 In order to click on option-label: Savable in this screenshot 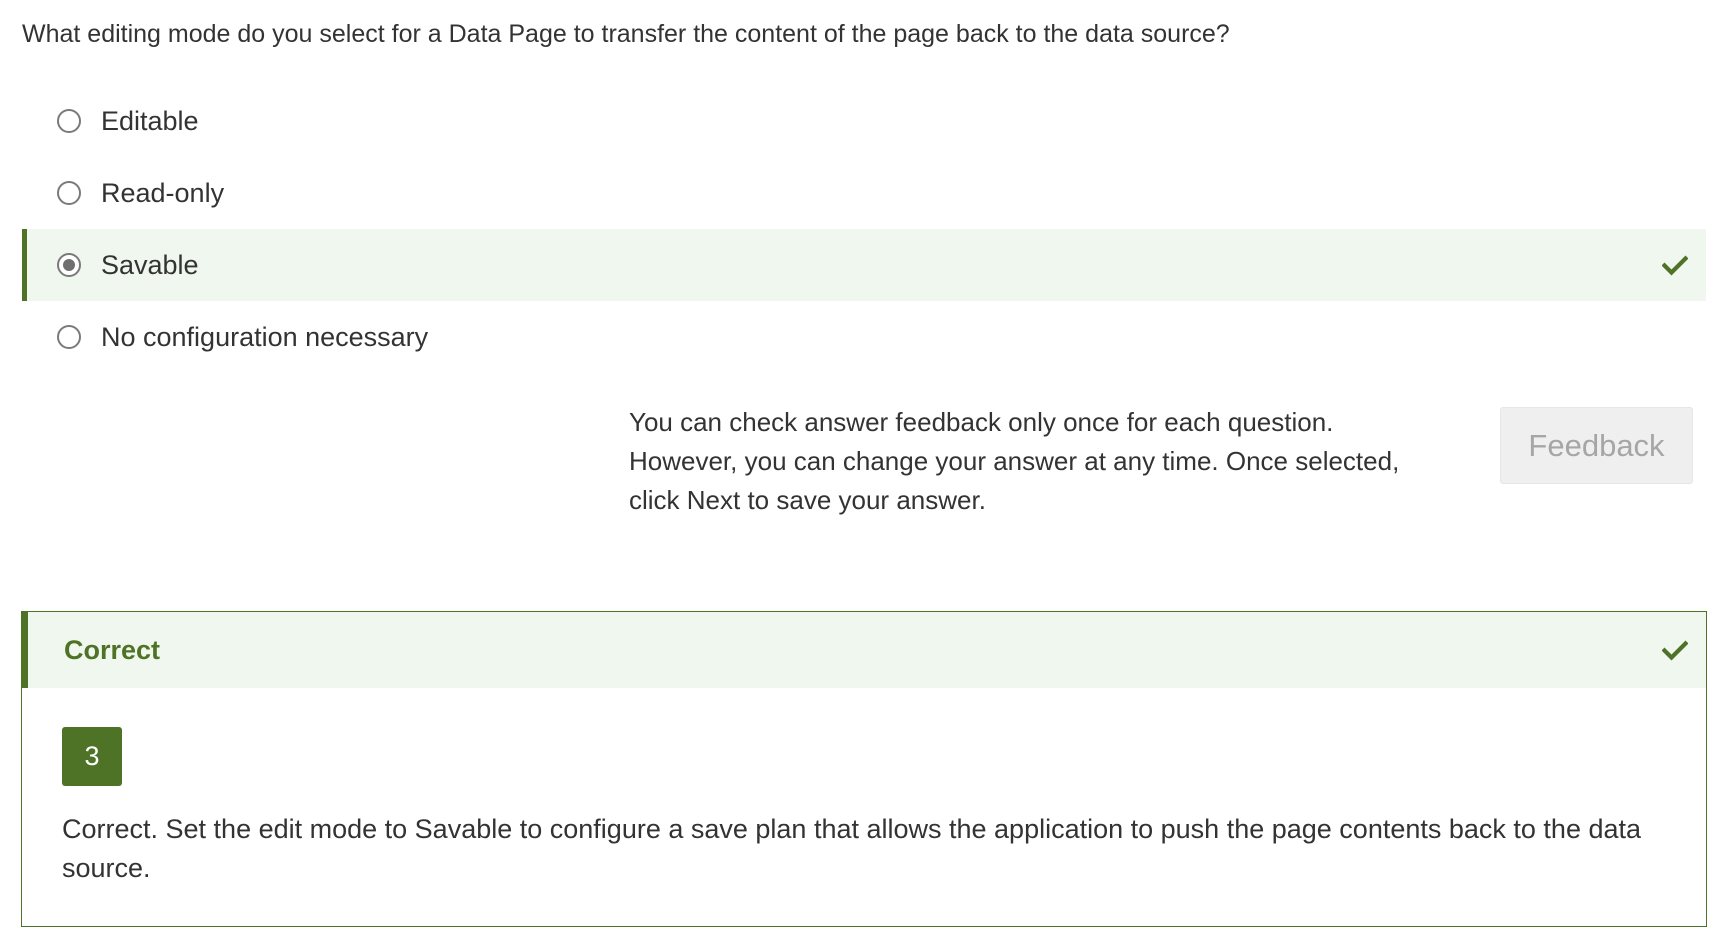, I will do `click(150, 265)`.